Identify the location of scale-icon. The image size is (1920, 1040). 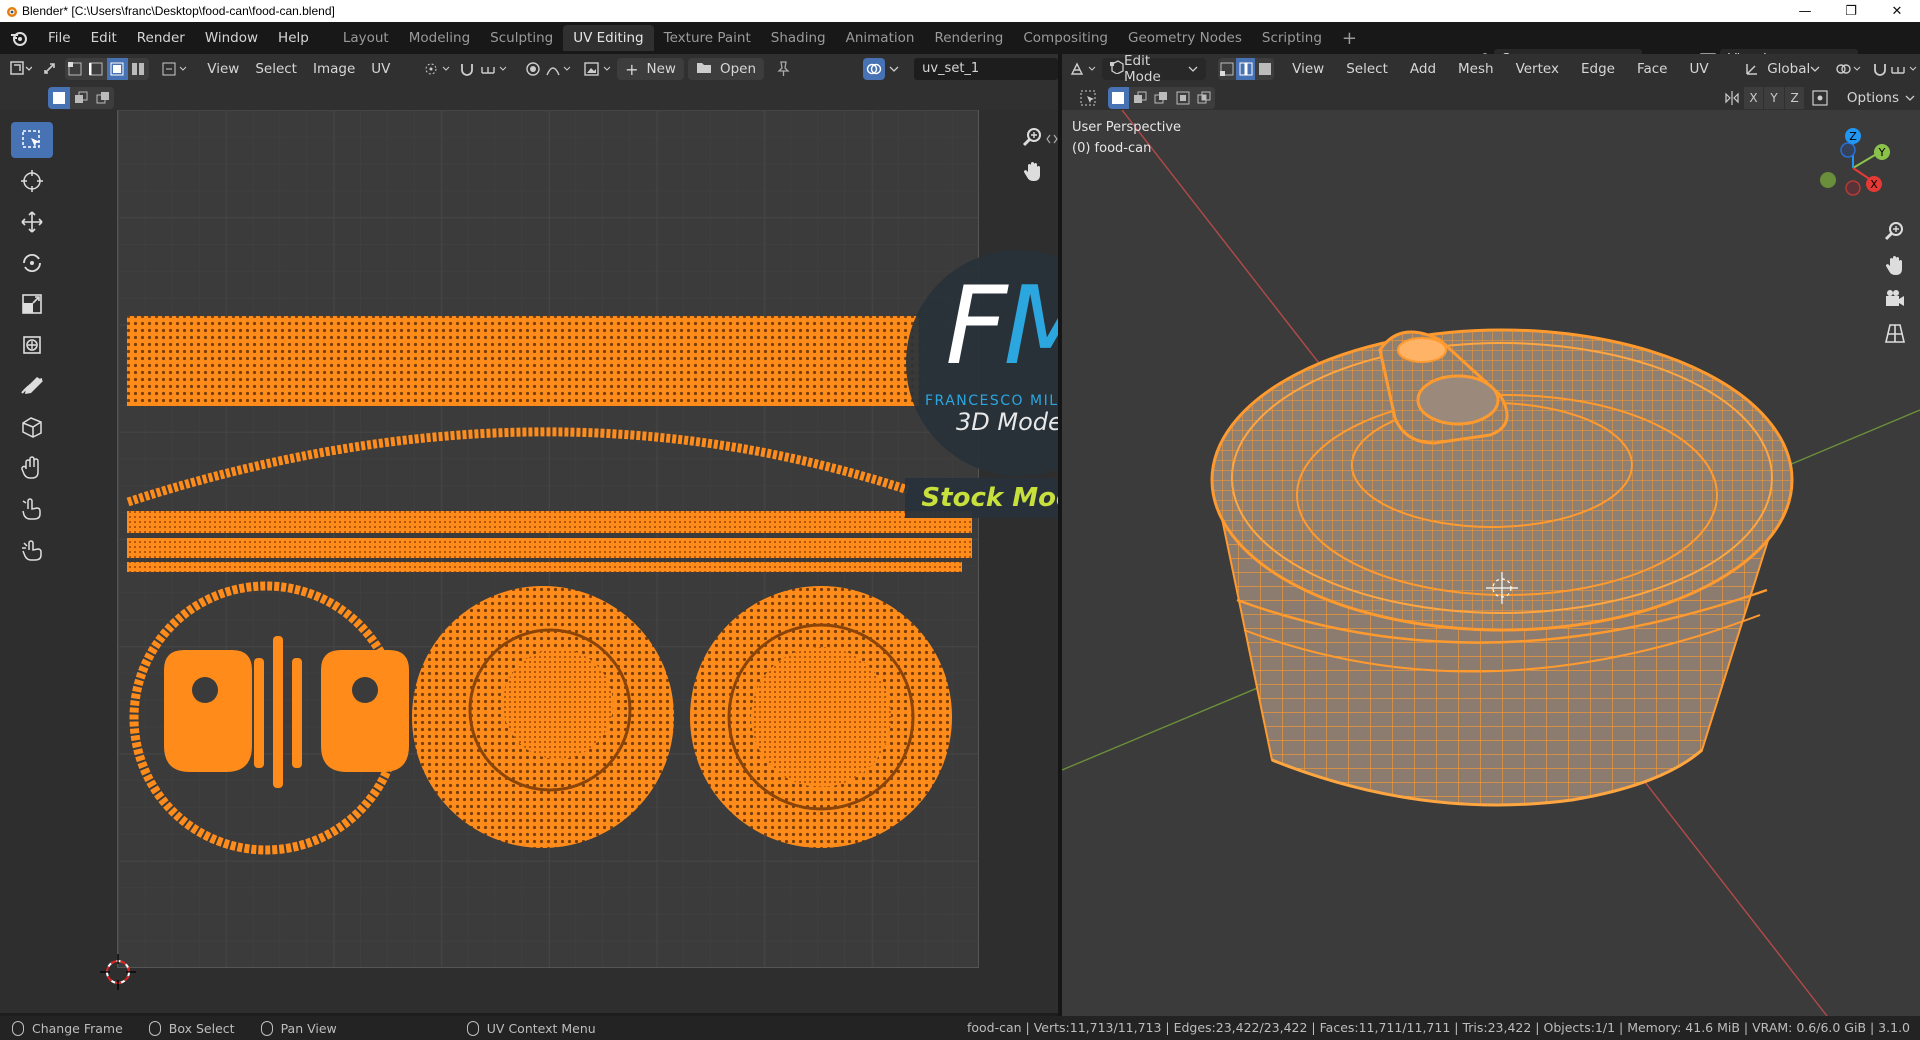
(32, 304).